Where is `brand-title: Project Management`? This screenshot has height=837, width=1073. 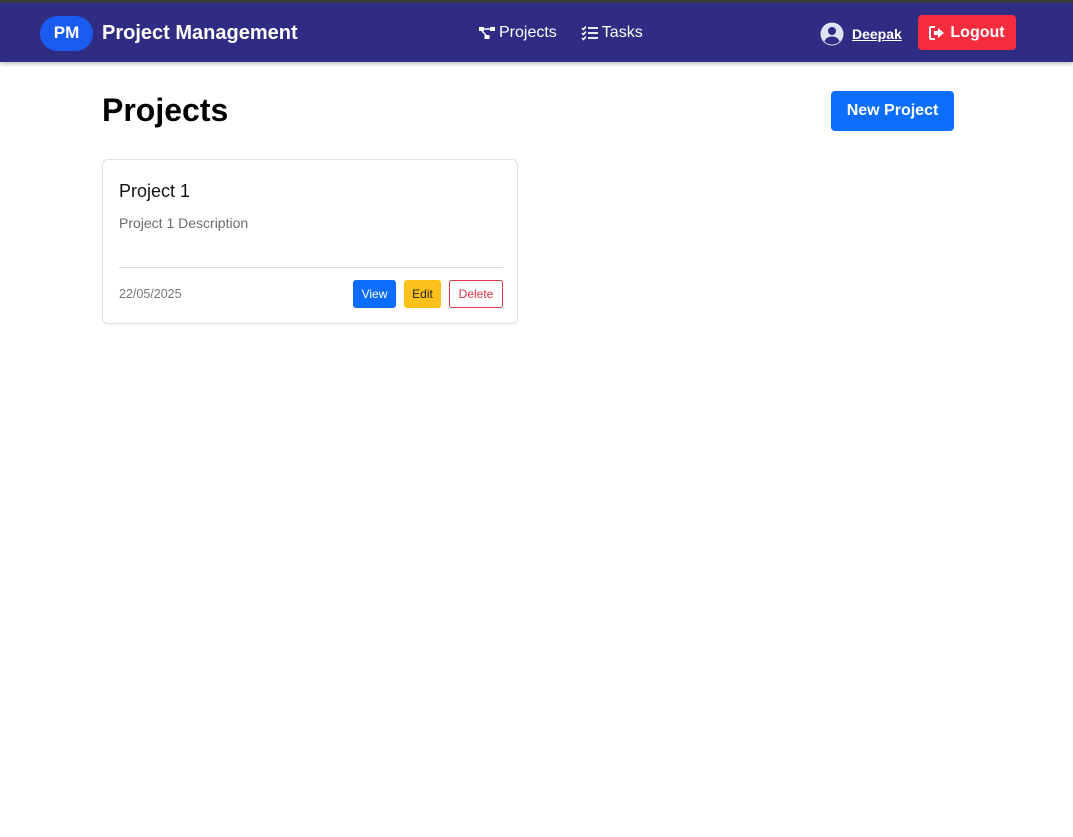
brand-title: Project Management is located at coordinates (200, 32).